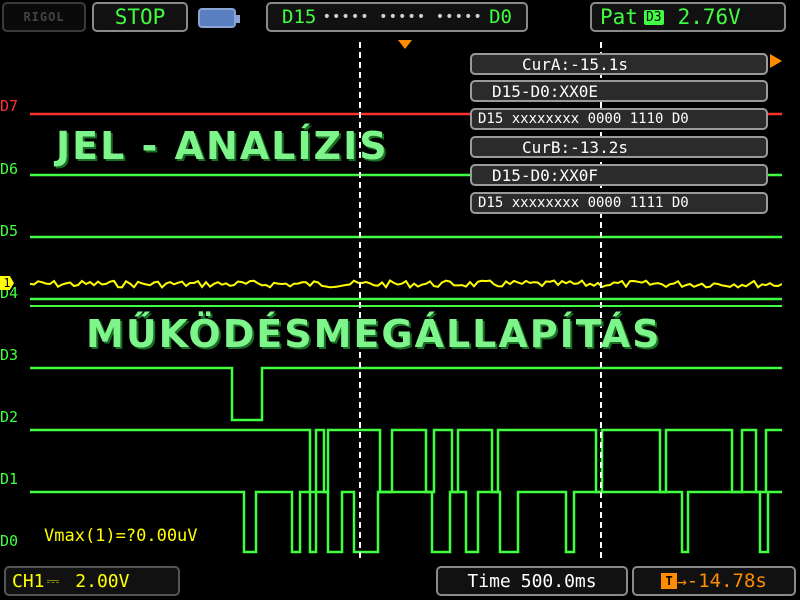  I want to click on cursor-b-binary: D15 xxxxxxxx 0000 1111 D0, so click(619, 203).